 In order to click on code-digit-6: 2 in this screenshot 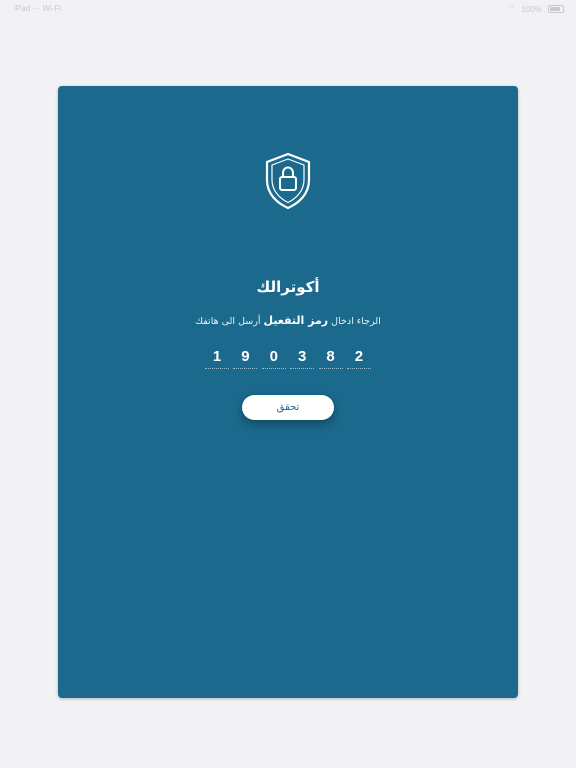, I will do `click(358, 357)`.